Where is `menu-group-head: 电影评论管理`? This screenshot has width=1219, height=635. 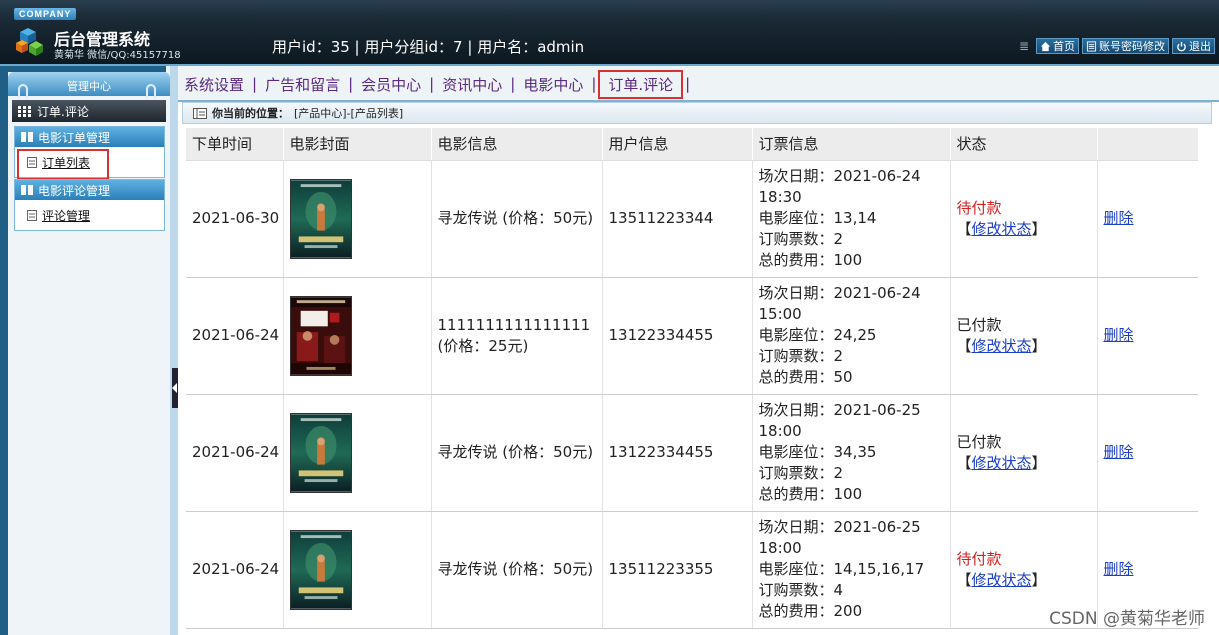 menu-group-head: 电影评论管理 is located at coordinates (89, 190).